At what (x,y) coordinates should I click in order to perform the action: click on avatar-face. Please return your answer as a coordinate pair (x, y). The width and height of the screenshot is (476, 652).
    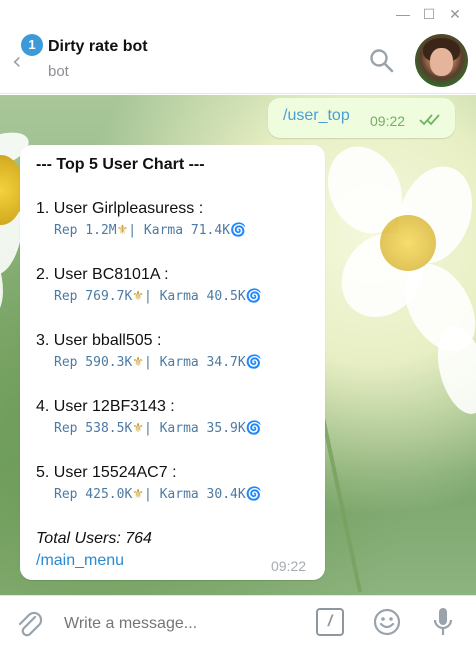
    Looking at the image, I should click on (441, 62).